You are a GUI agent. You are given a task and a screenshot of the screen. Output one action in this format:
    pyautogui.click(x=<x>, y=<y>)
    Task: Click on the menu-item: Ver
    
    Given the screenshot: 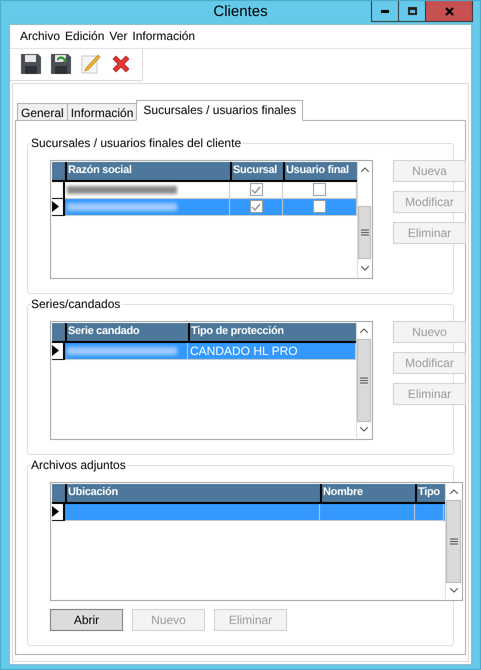 What is the action you would take?
    pyautogui.click(x=118, y=36)
    